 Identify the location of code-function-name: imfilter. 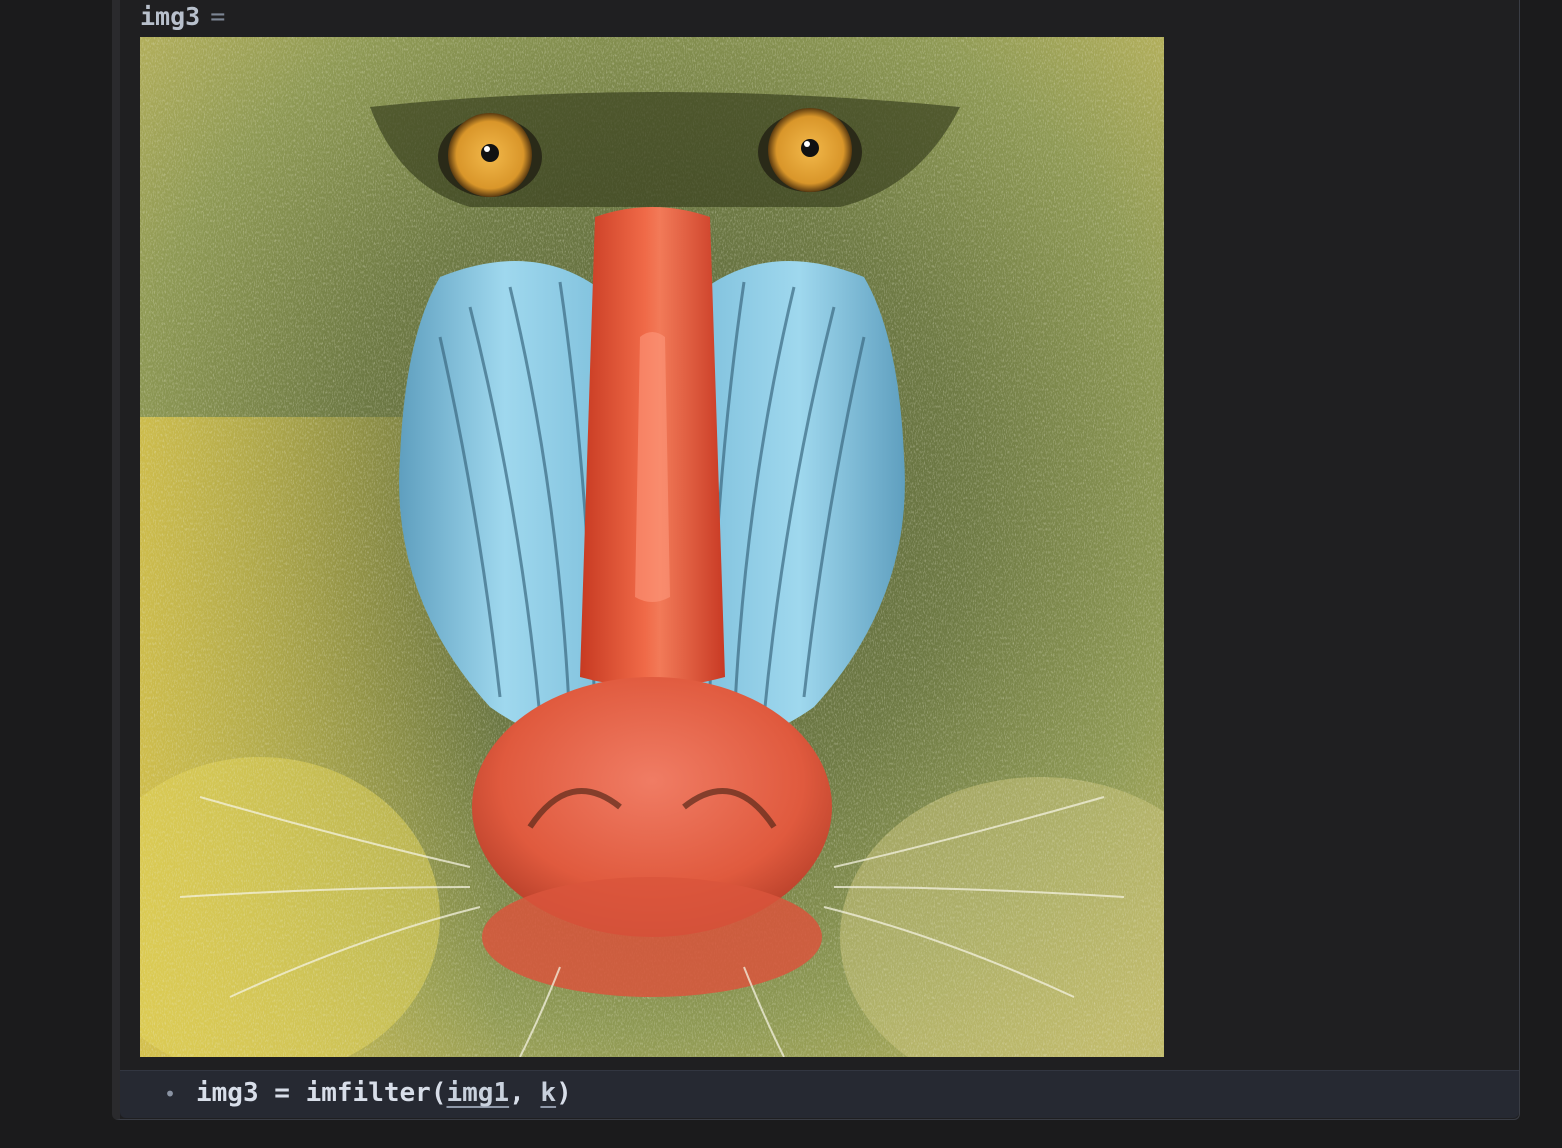
(368, 1093).